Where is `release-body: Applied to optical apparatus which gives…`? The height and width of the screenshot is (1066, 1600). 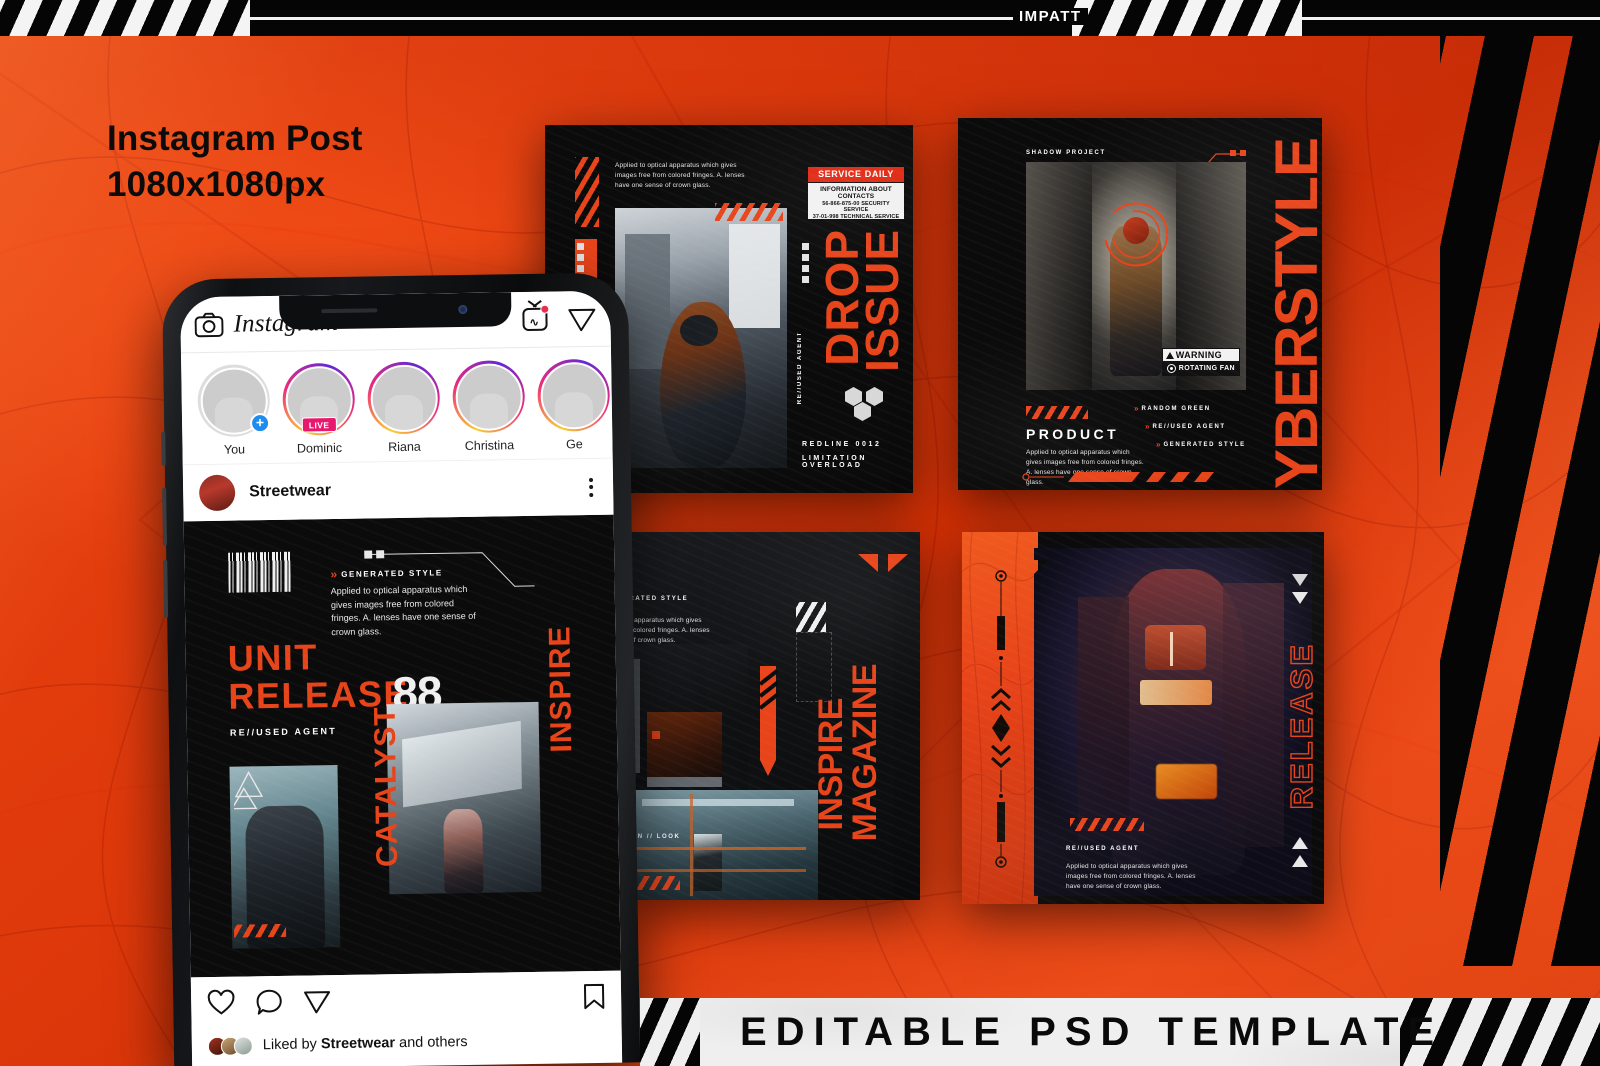
release-body: Applied to optical apparatus which gives… is located at coordinates (1131, 877).